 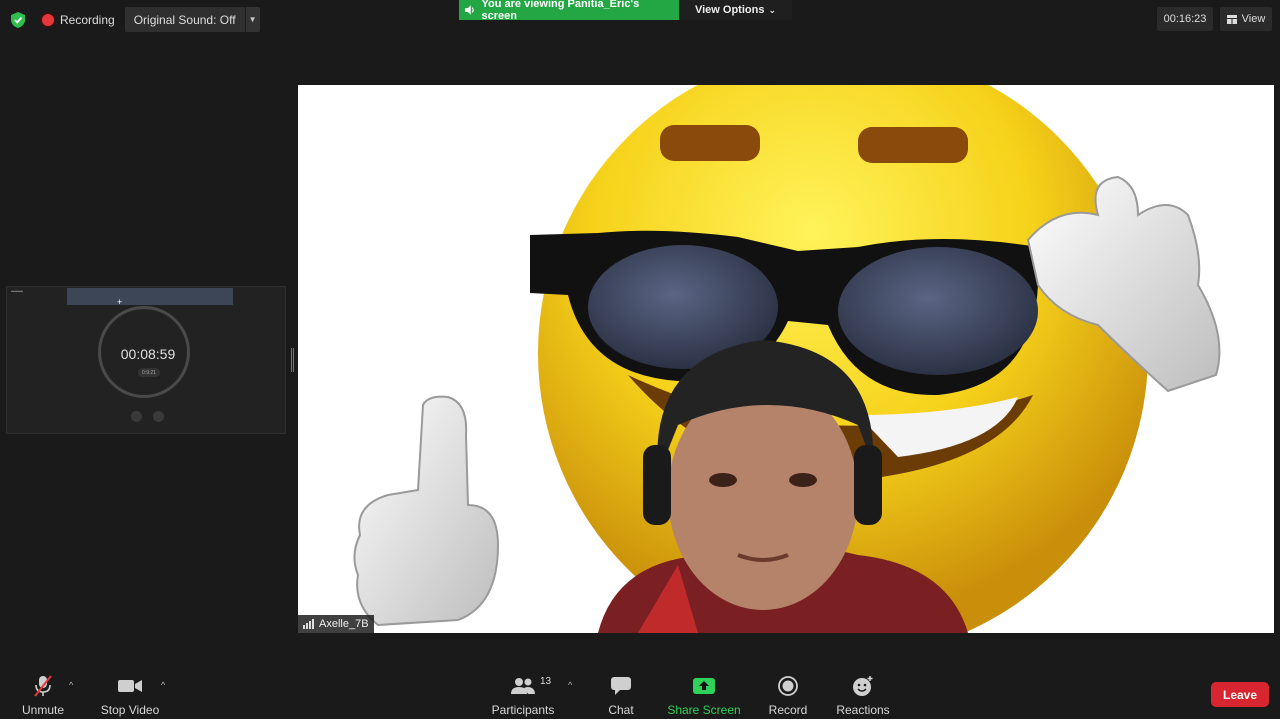 I want to click on shield-icon, so click(x=18, y=19).